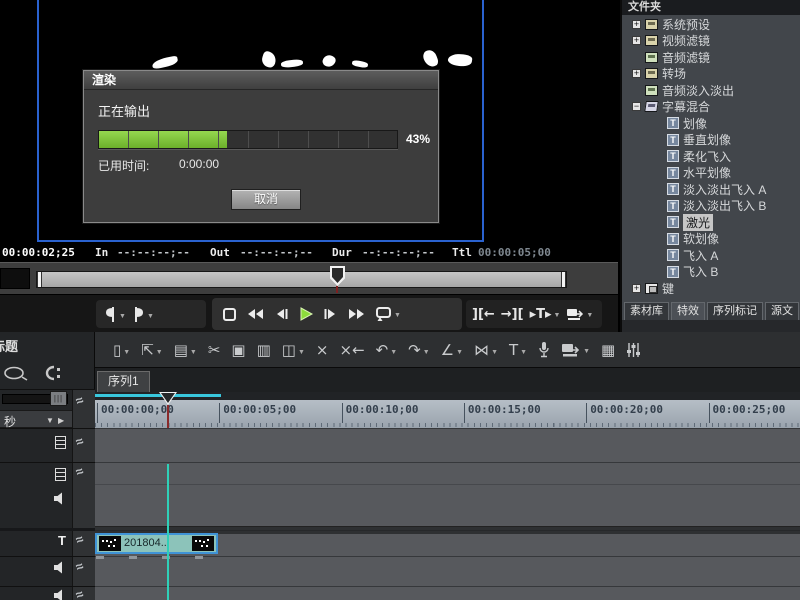  I want to click on panel-tab-源文: 源文, so click(782, 311).